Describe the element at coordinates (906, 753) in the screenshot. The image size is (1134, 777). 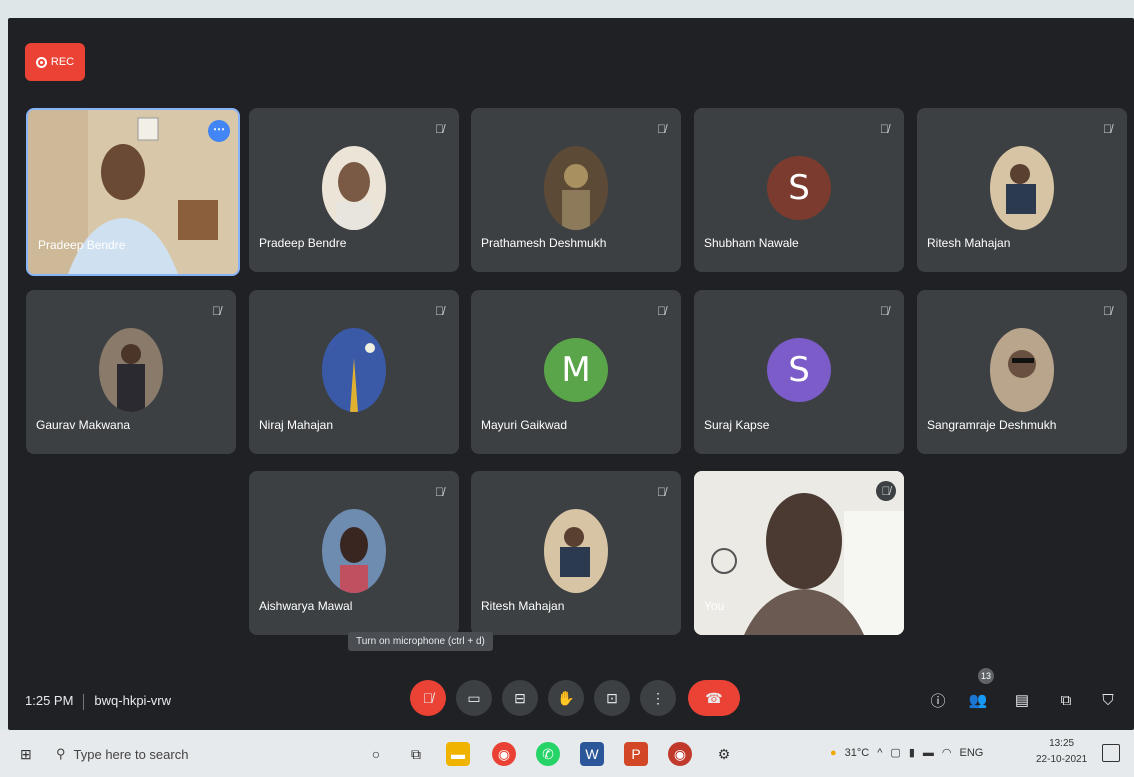
I see `system-tray: ● 31°C ^ ▢ ▮ ▬ ◠ ENG` at that location.